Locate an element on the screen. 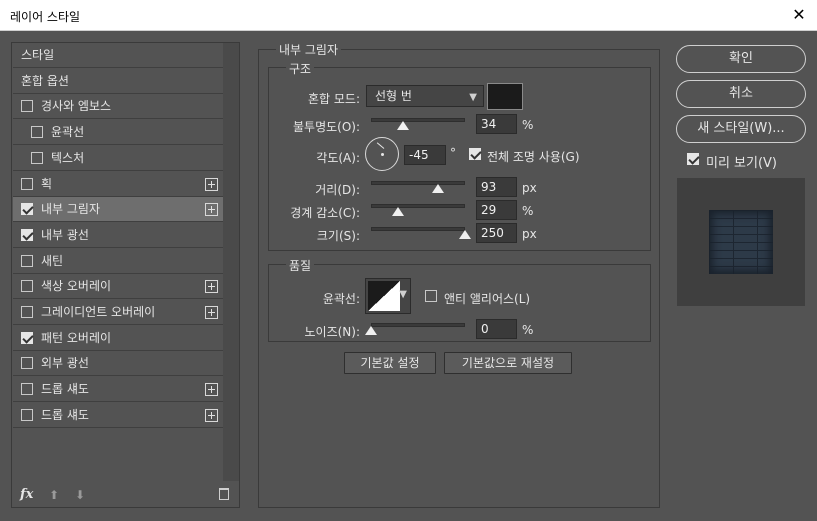  choke-unit: % is located at coordinates (528, 211).